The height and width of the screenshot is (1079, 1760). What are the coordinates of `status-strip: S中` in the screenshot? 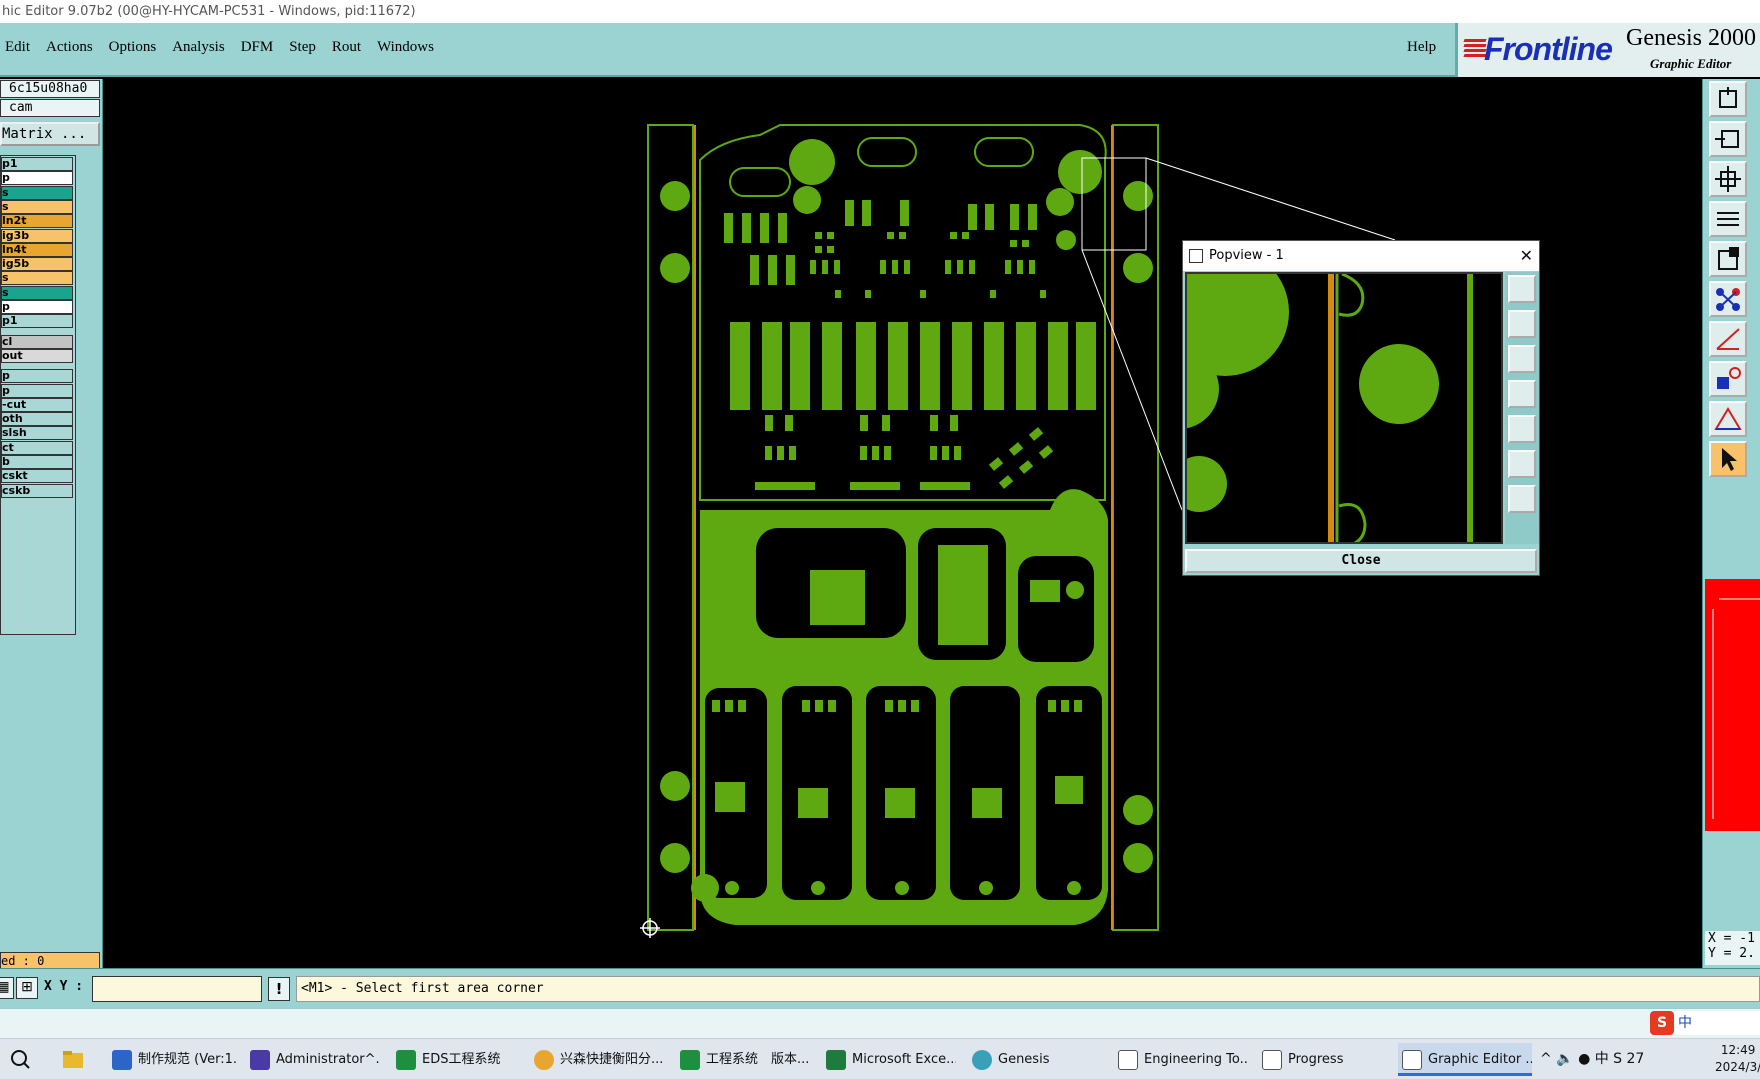 It's located at (880, 1023).